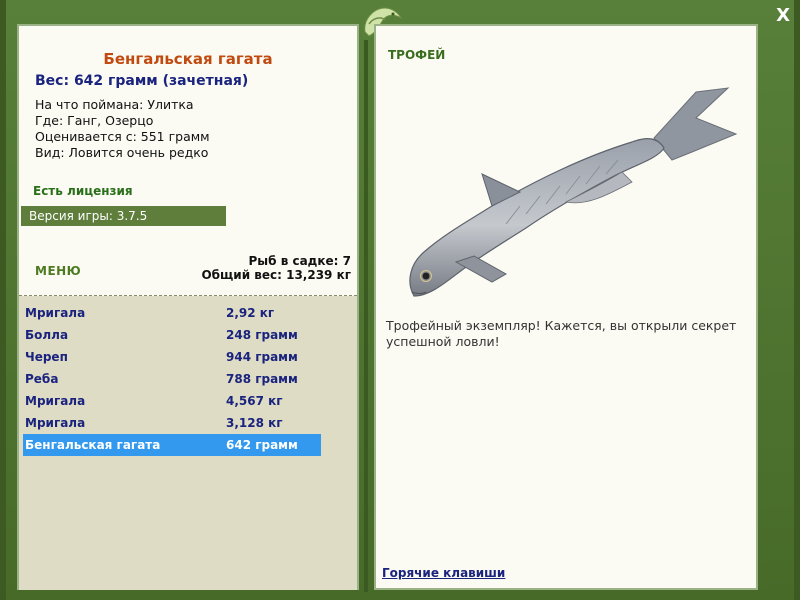 The width and height of the screenshot is (800, 600). What do you see at coordinates (172, 401) in the screenshot?
I see `catch-row: Мригала 4,567 кг` at bounding box center [172, 401].